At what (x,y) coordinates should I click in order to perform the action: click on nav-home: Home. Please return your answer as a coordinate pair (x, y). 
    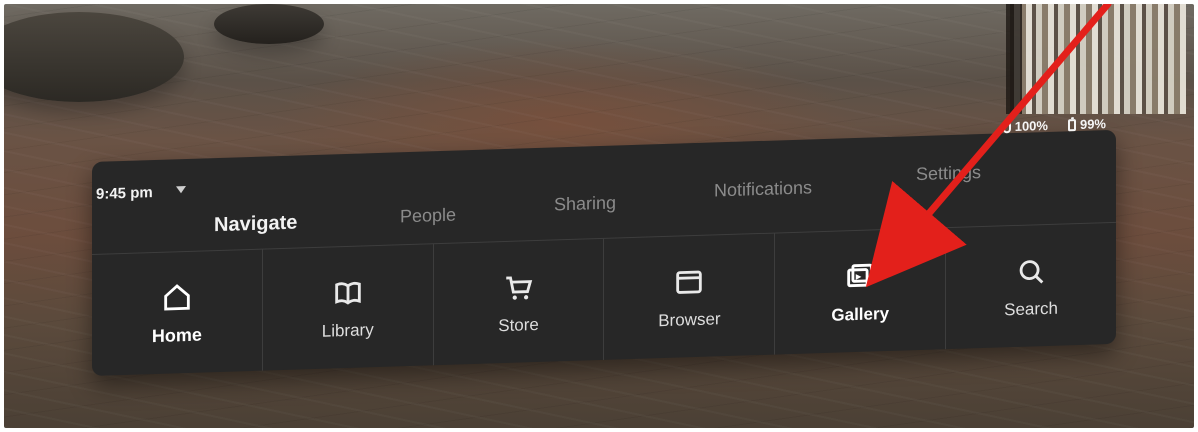
    Looking at the image, I should click on (177, 312).